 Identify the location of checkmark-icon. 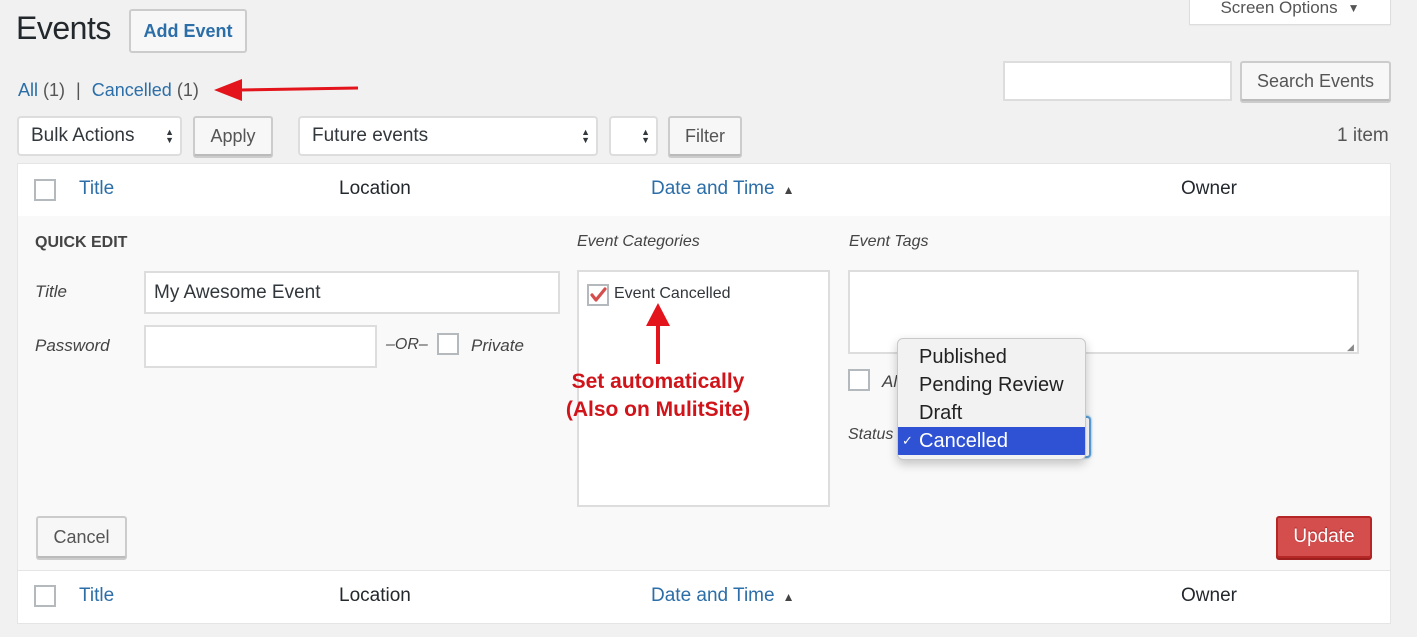
(598, 294).